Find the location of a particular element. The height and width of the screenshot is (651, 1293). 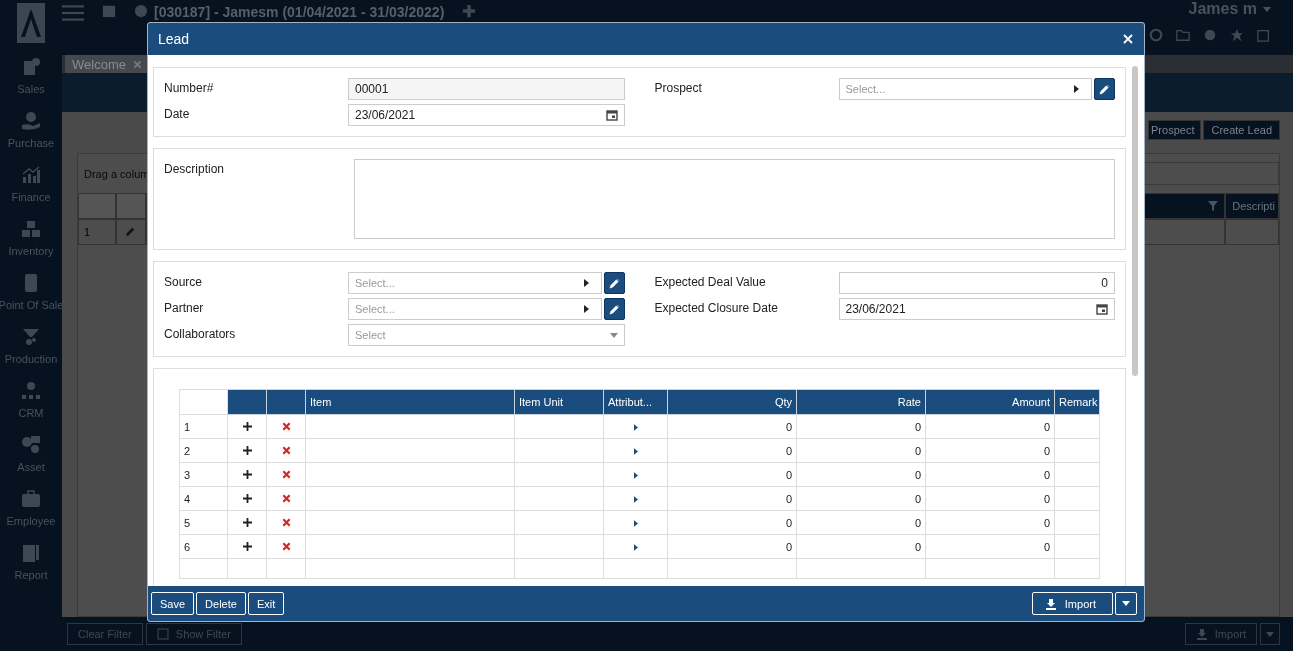

tab: Welcome is located at coordinates (107, 64).